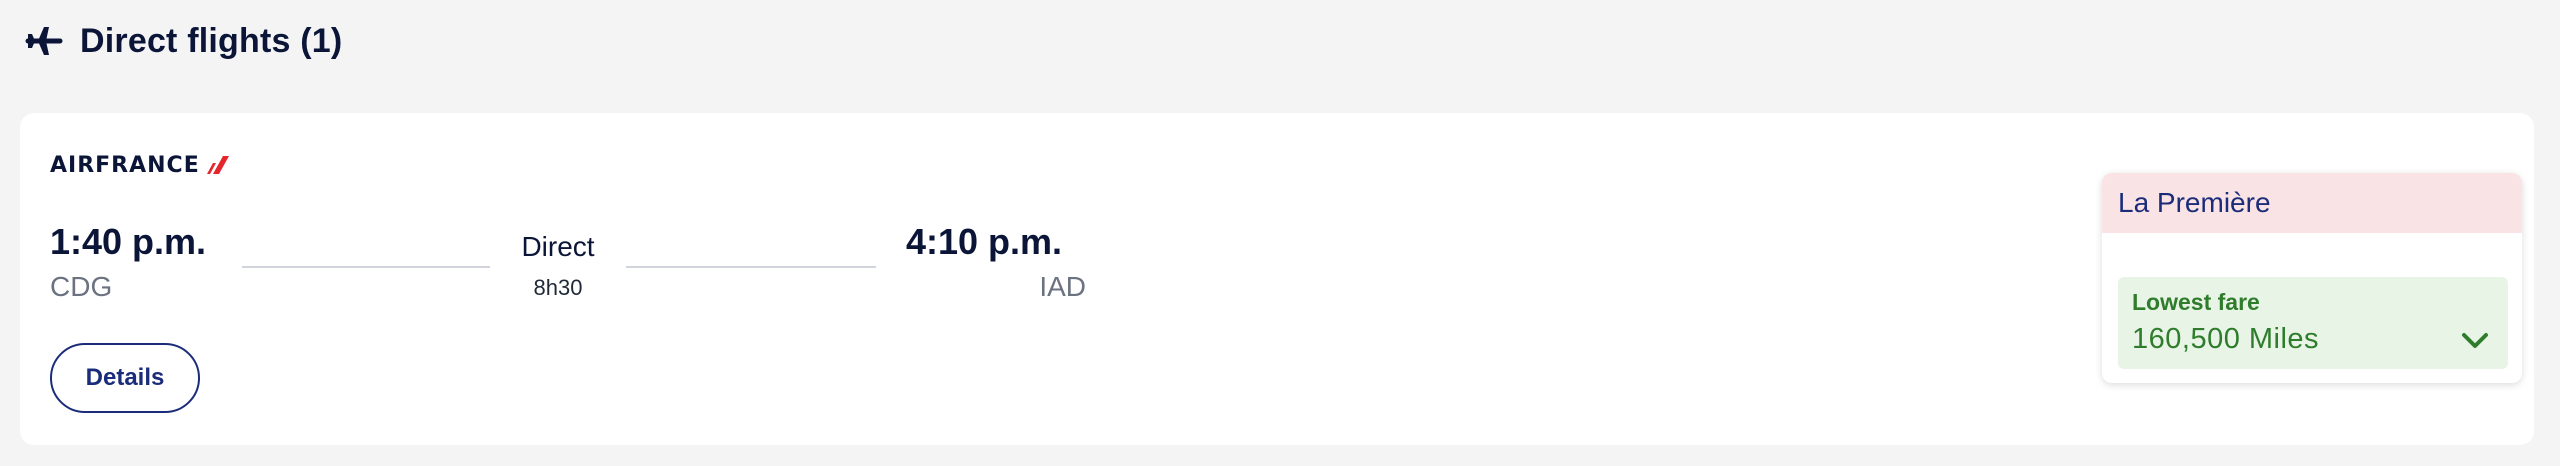 This screenshot has height=466, width=2560. What do you see at coordinates (558, 246) in the screenshot?
I see `stops-label: Direct` at bounding box center [558, 246].